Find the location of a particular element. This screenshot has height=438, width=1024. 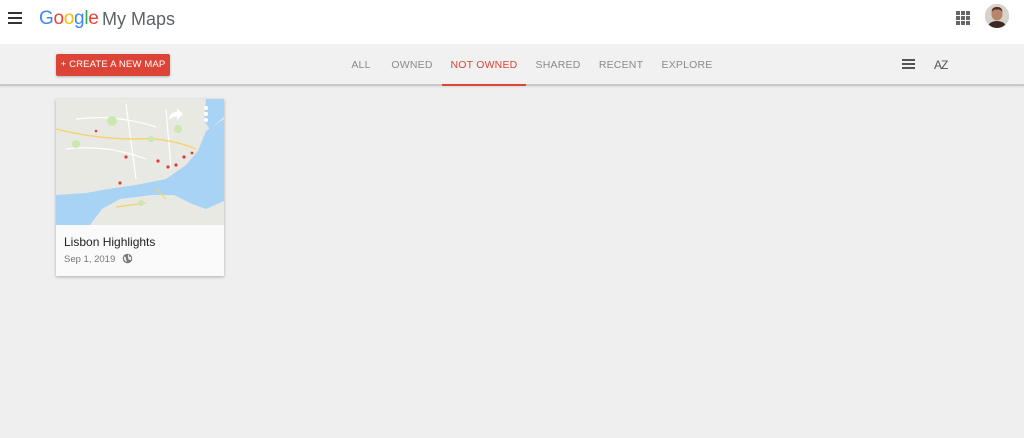

tab-not-owned: NOT OWNED is located at coordinates (484, 65).